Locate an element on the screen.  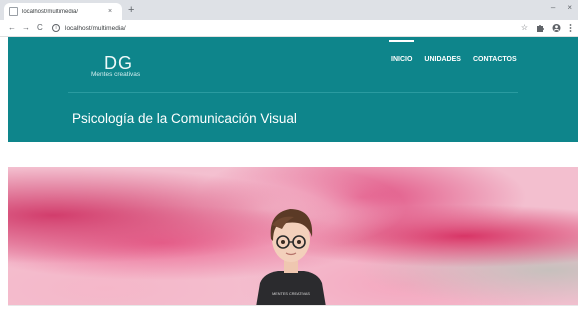
tab-close-icon: × is located at coordinates (110, 11).